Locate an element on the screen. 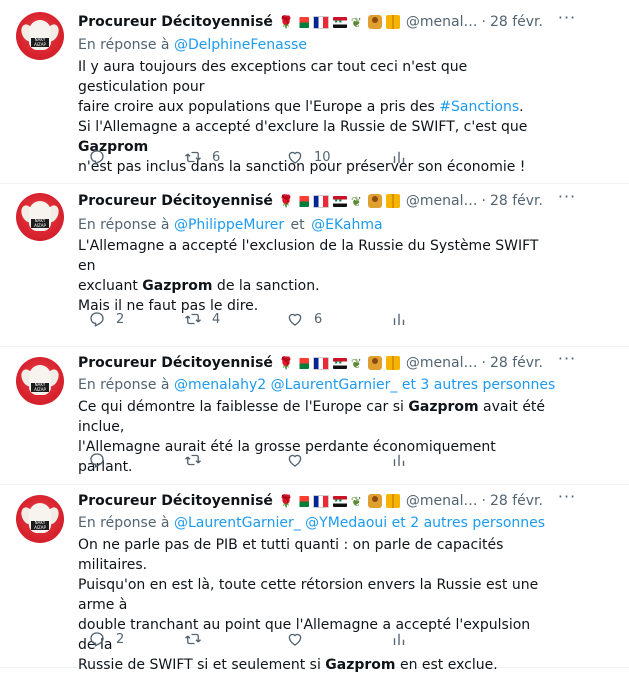 The width and height of the screenshot is (629, 675). madagascar-flag-icon is located at coordinates (301, 22).